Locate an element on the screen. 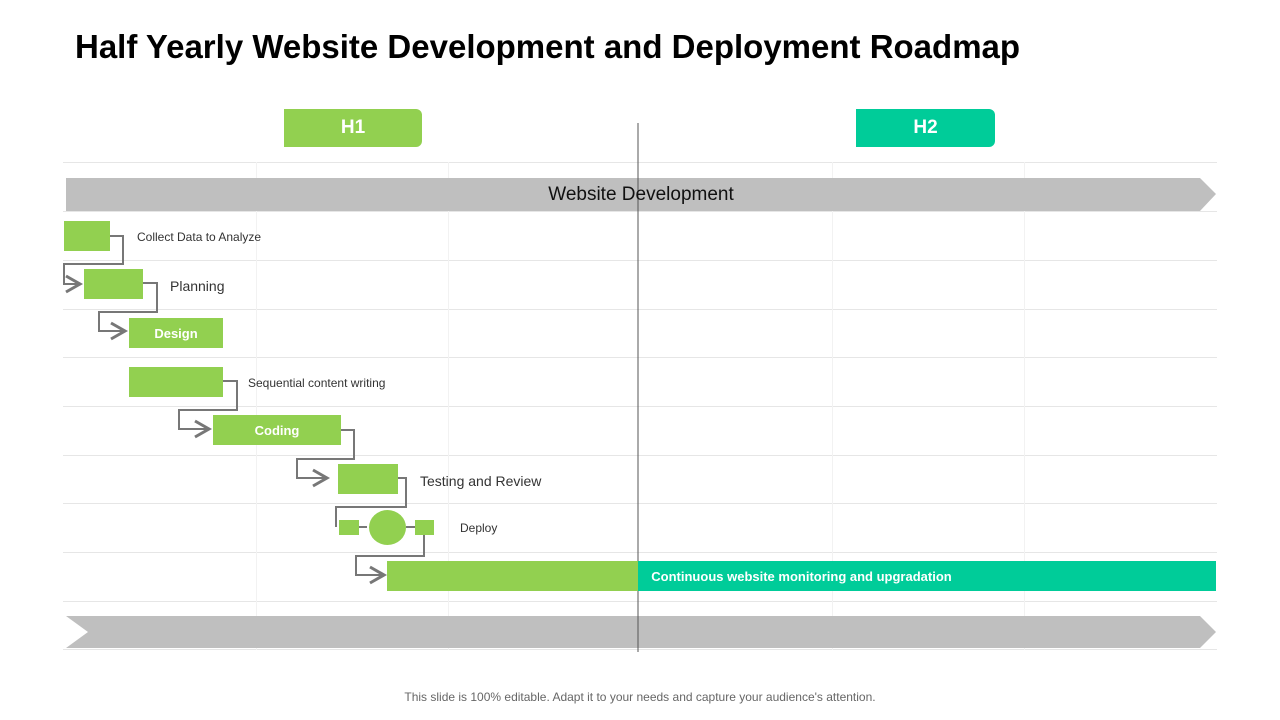 This screenshot has width=1280, height=720. task-bar-design: Design is located at coordinates (176, 333).